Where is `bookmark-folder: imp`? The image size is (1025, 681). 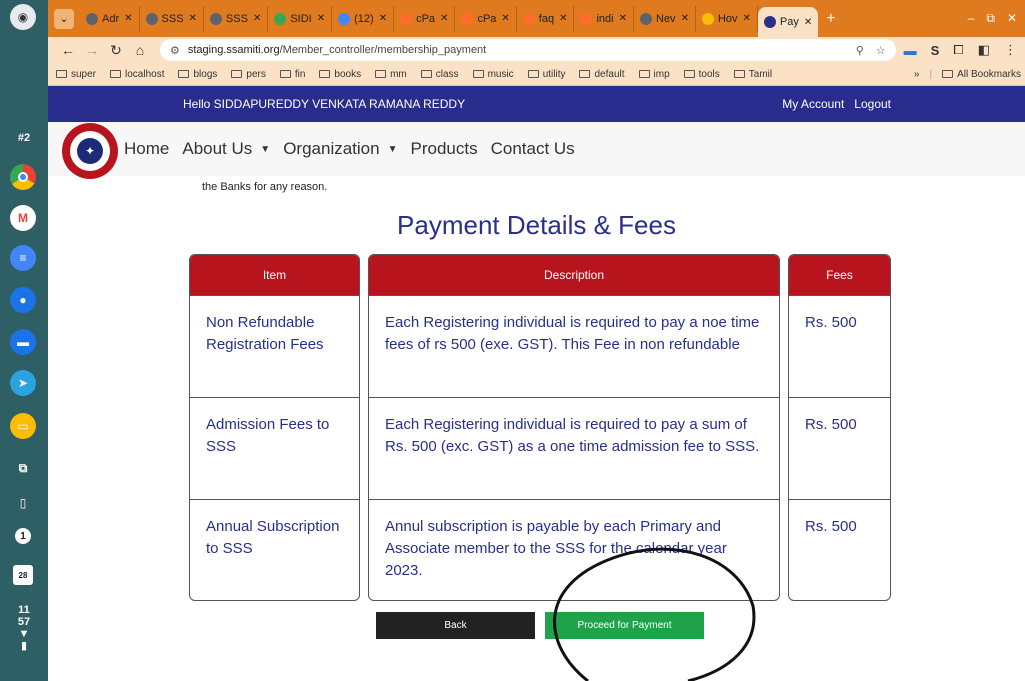
bookmark-folder: imp is located at coordinates (654, 74).